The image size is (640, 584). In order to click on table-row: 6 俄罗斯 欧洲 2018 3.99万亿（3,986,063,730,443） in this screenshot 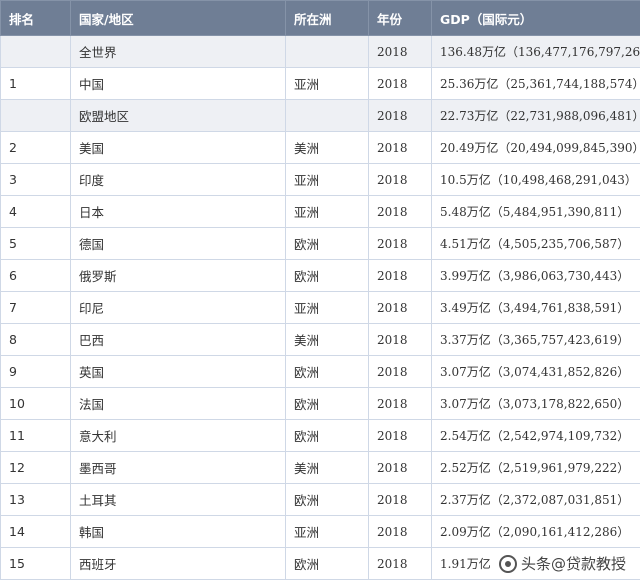, I will do `click(320, 275)`.